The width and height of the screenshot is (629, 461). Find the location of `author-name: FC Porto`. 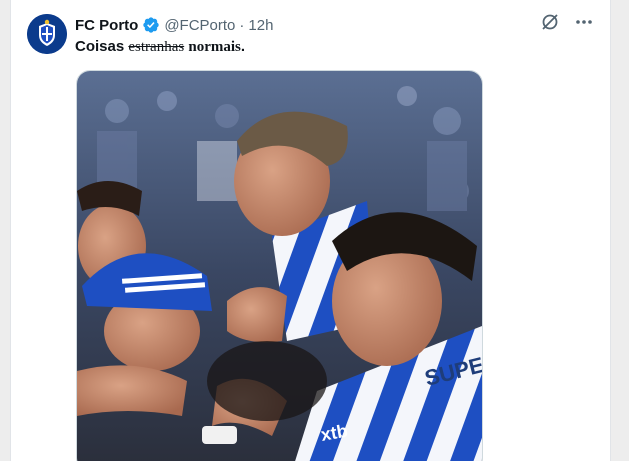

author-name: FC Porto is located at coordinates (106, 25).